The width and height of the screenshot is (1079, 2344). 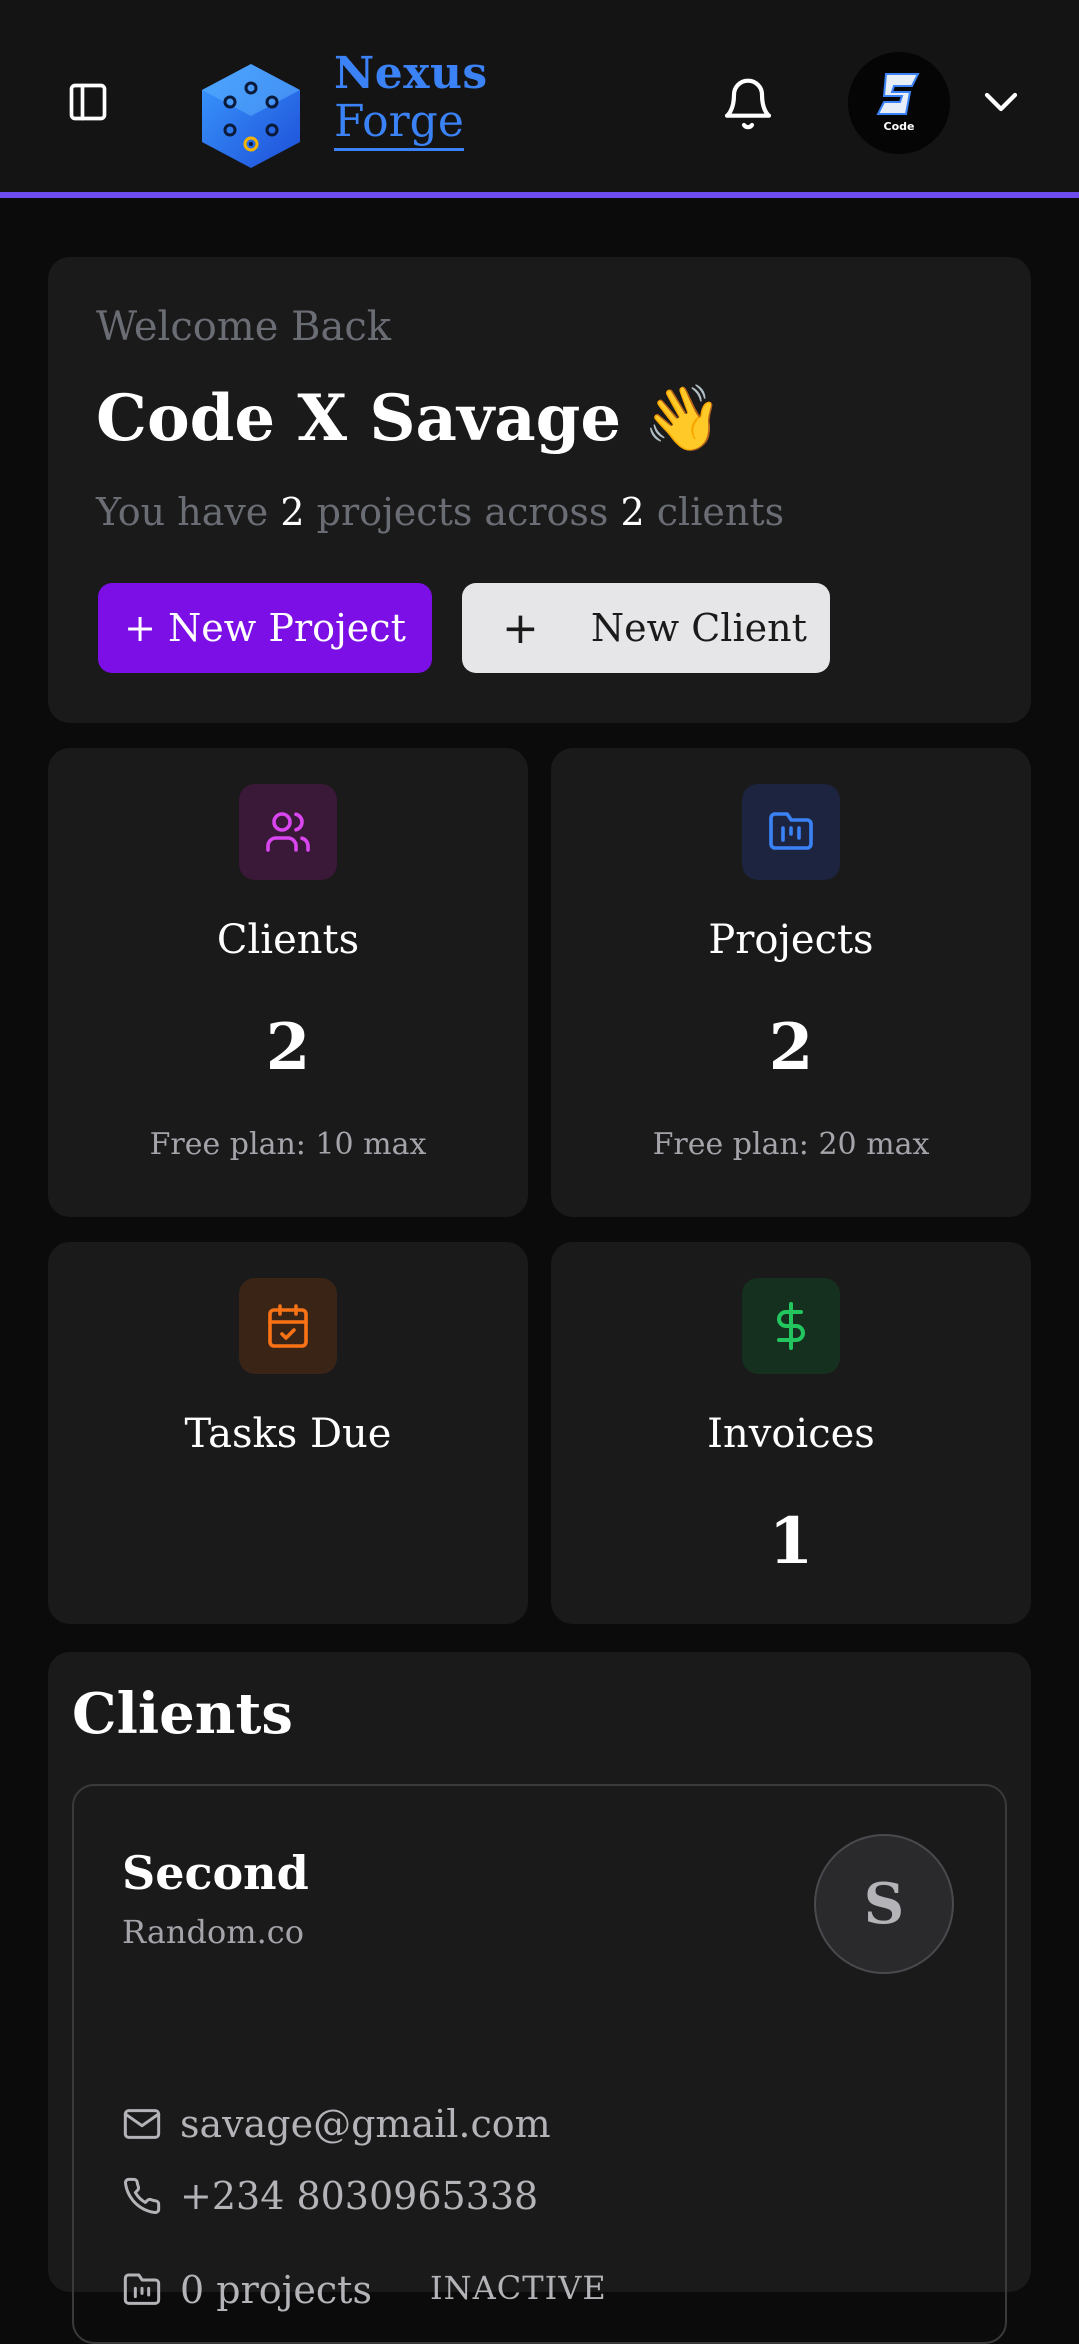 I want to click on sidebar-toggle-icon, so click(x=88, y=102).